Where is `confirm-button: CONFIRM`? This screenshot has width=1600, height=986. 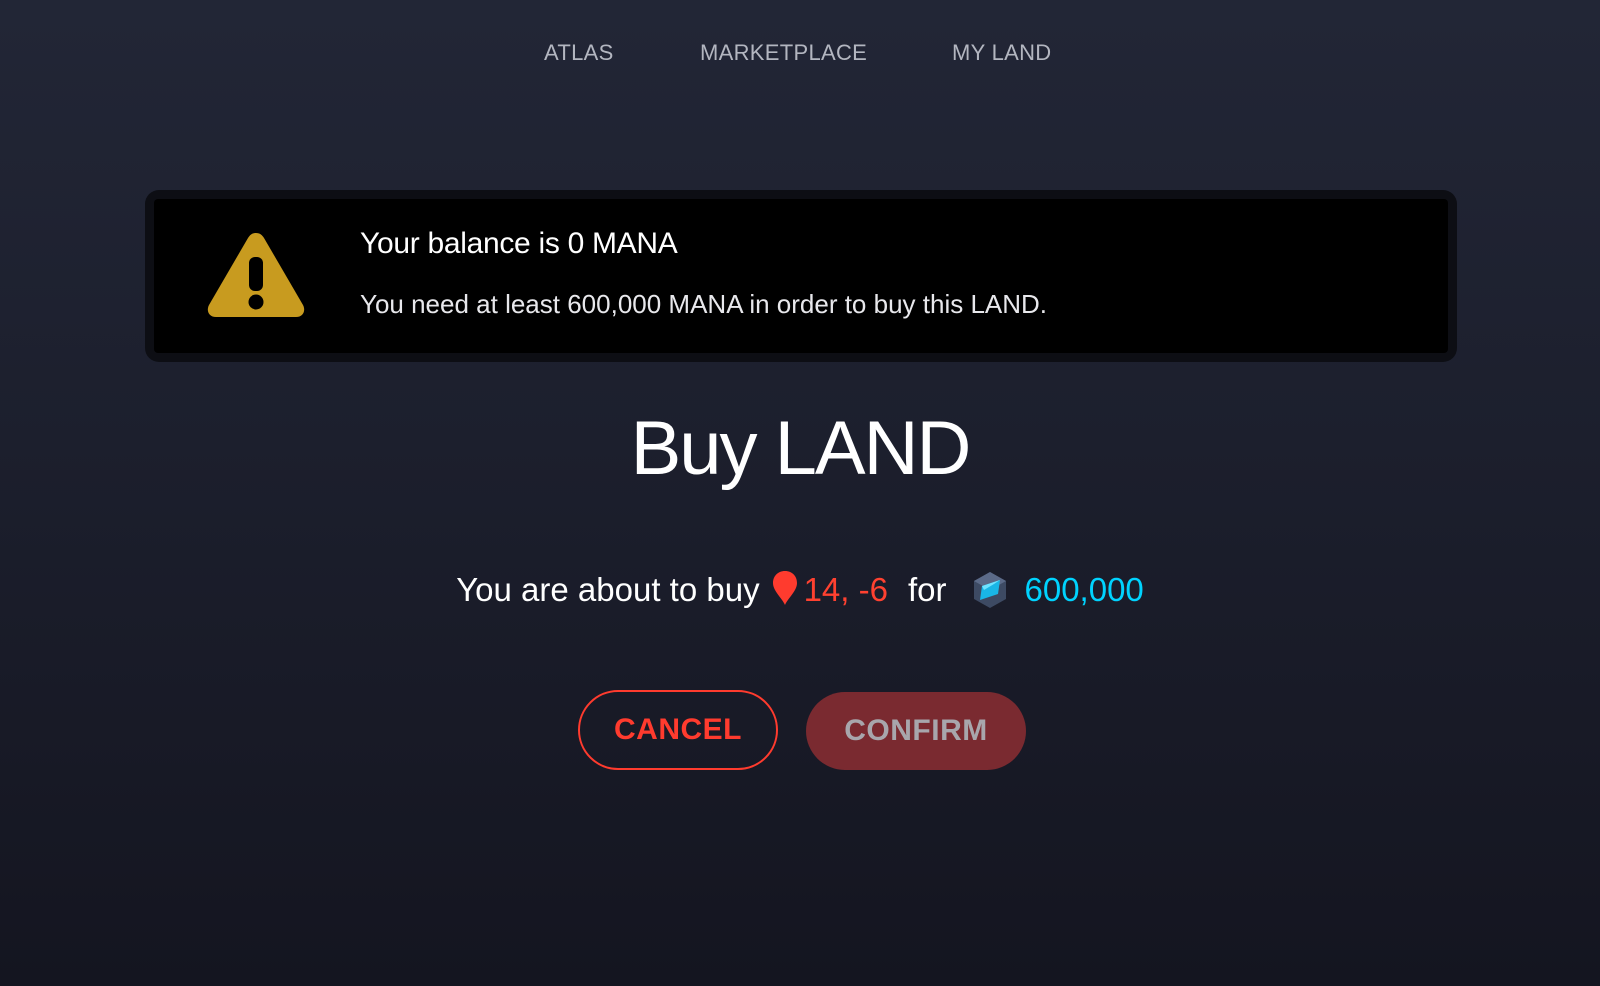 confirm-button: CONFIRM is located at coordinates (916, 731).